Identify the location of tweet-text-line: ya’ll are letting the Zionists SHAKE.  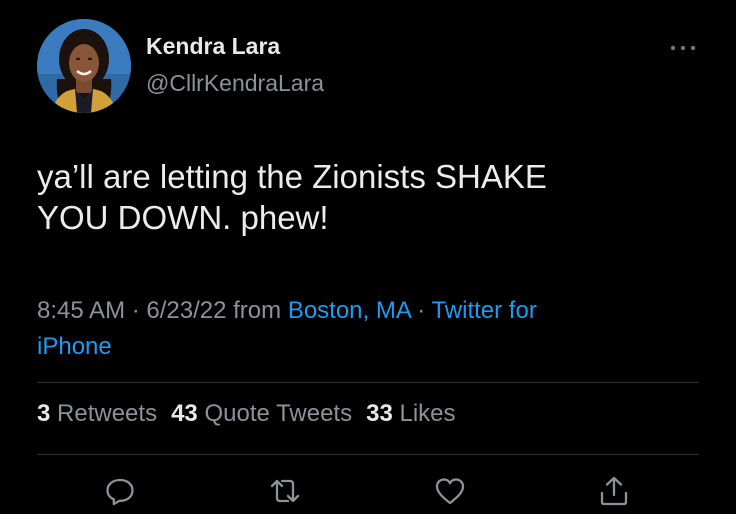
(292, 176).